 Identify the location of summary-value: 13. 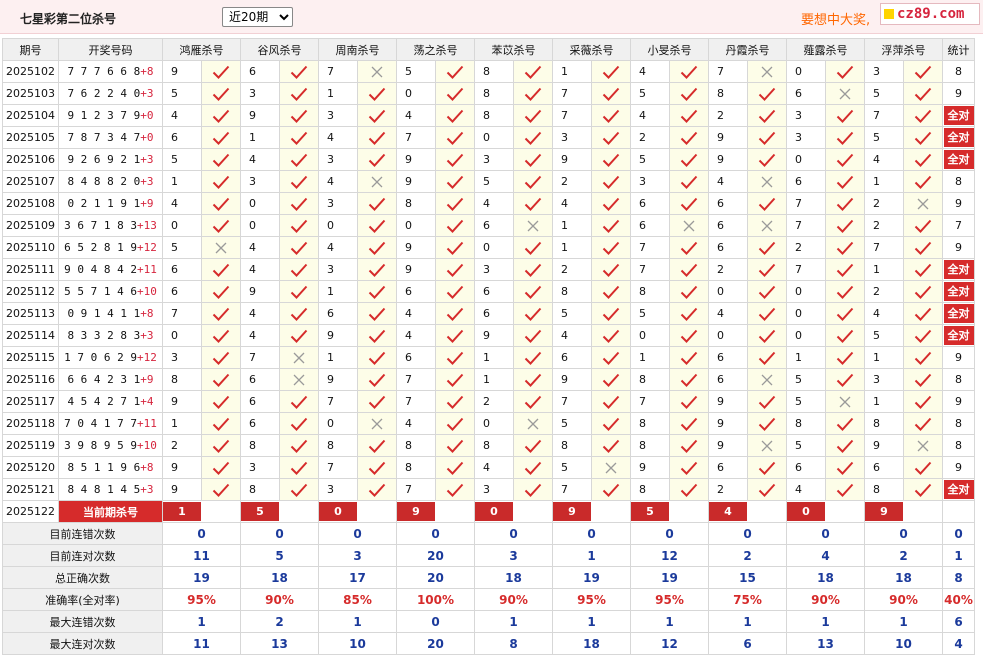
(825, 643).